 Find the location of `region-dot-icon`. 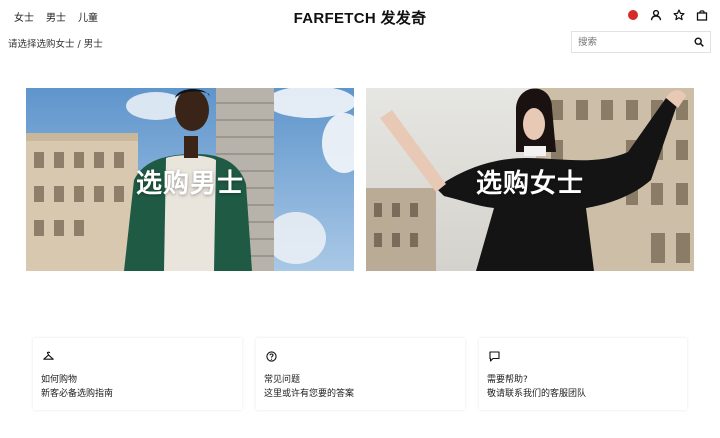

region-dot-icon is located at coordinates (633, 15).